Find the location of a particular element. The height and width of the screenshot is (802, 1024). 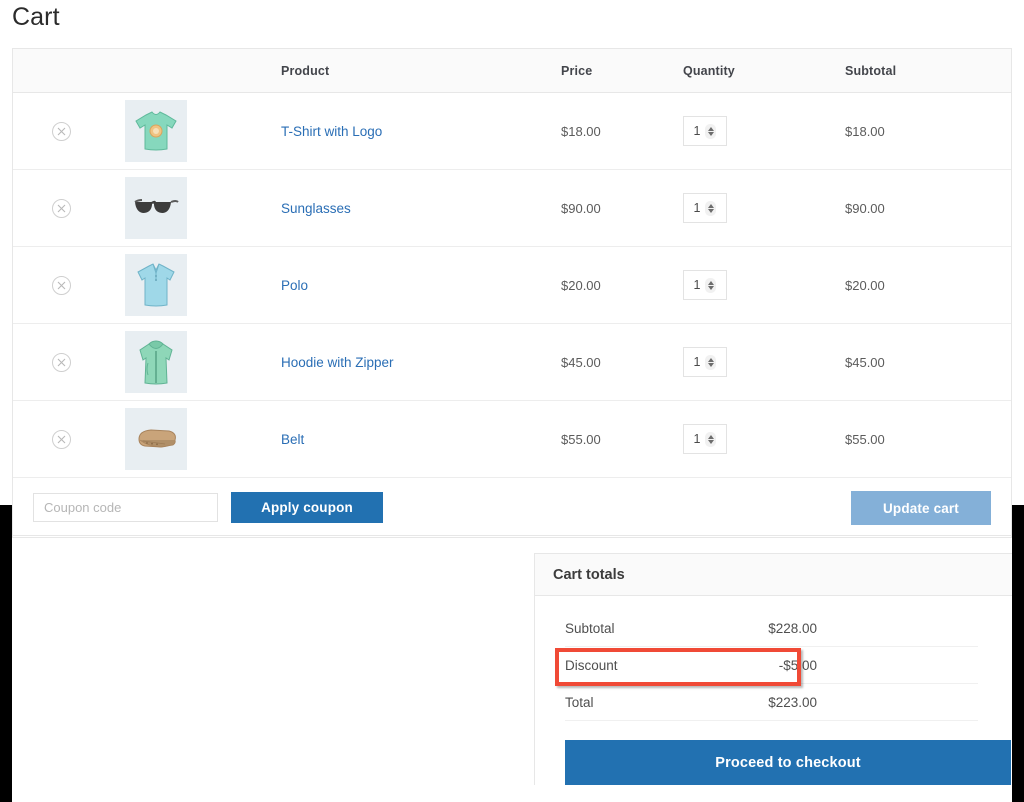

product-subtotal: $55.00 is located at coordinates (865, 439).